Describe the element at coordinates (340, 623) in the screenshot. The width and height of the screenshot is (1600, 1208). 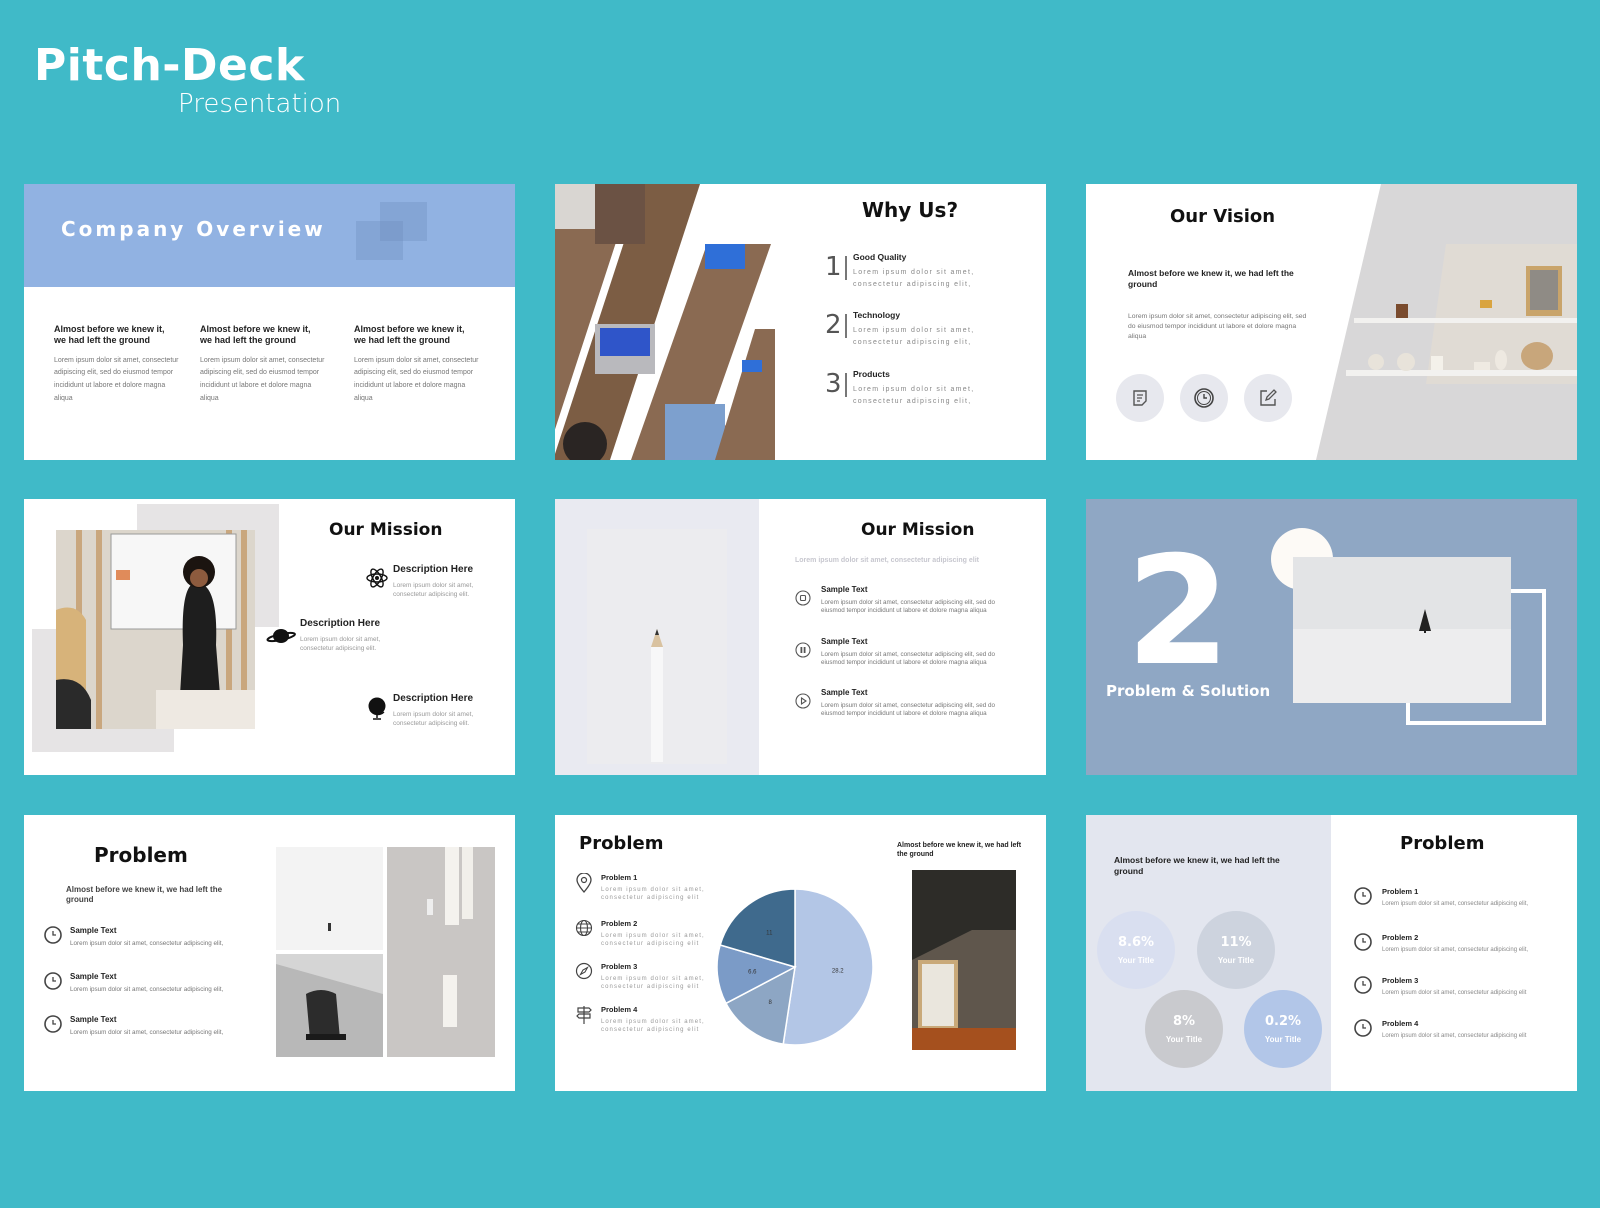
I see `item-heading: Description Here` at that location.